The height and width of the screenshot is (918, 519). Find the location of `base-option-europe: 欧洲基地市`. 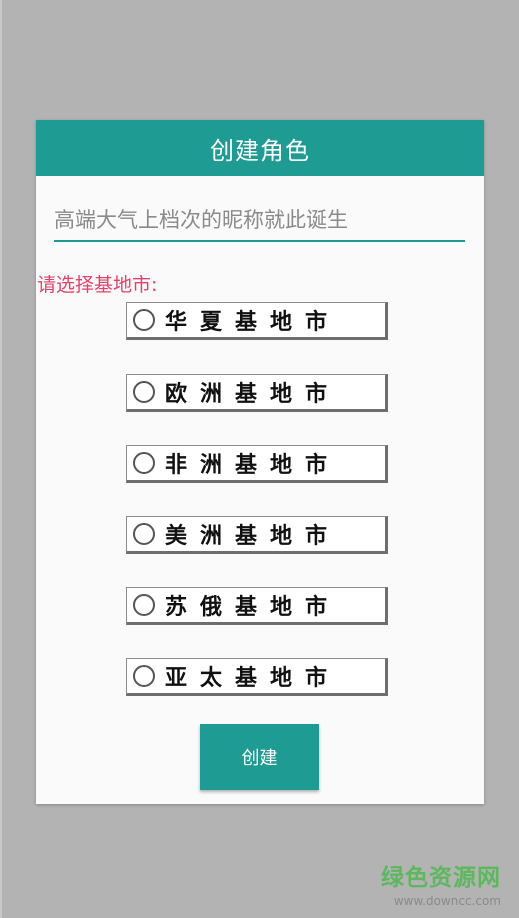

base-option-europe: 欧洲基地市 is located at coordinates (257, 393).